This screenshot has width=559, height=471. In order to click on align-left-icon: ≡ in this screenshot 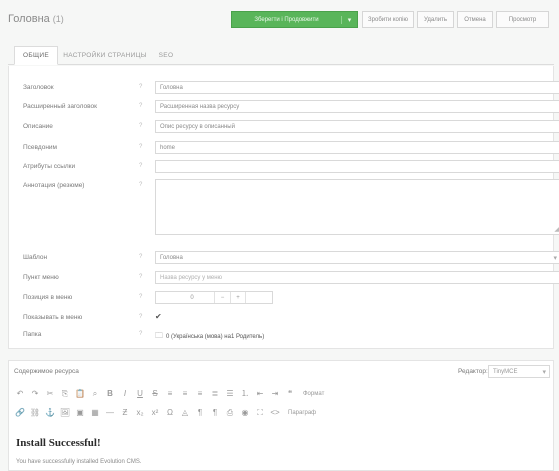, I will do `click(170, 393)`.